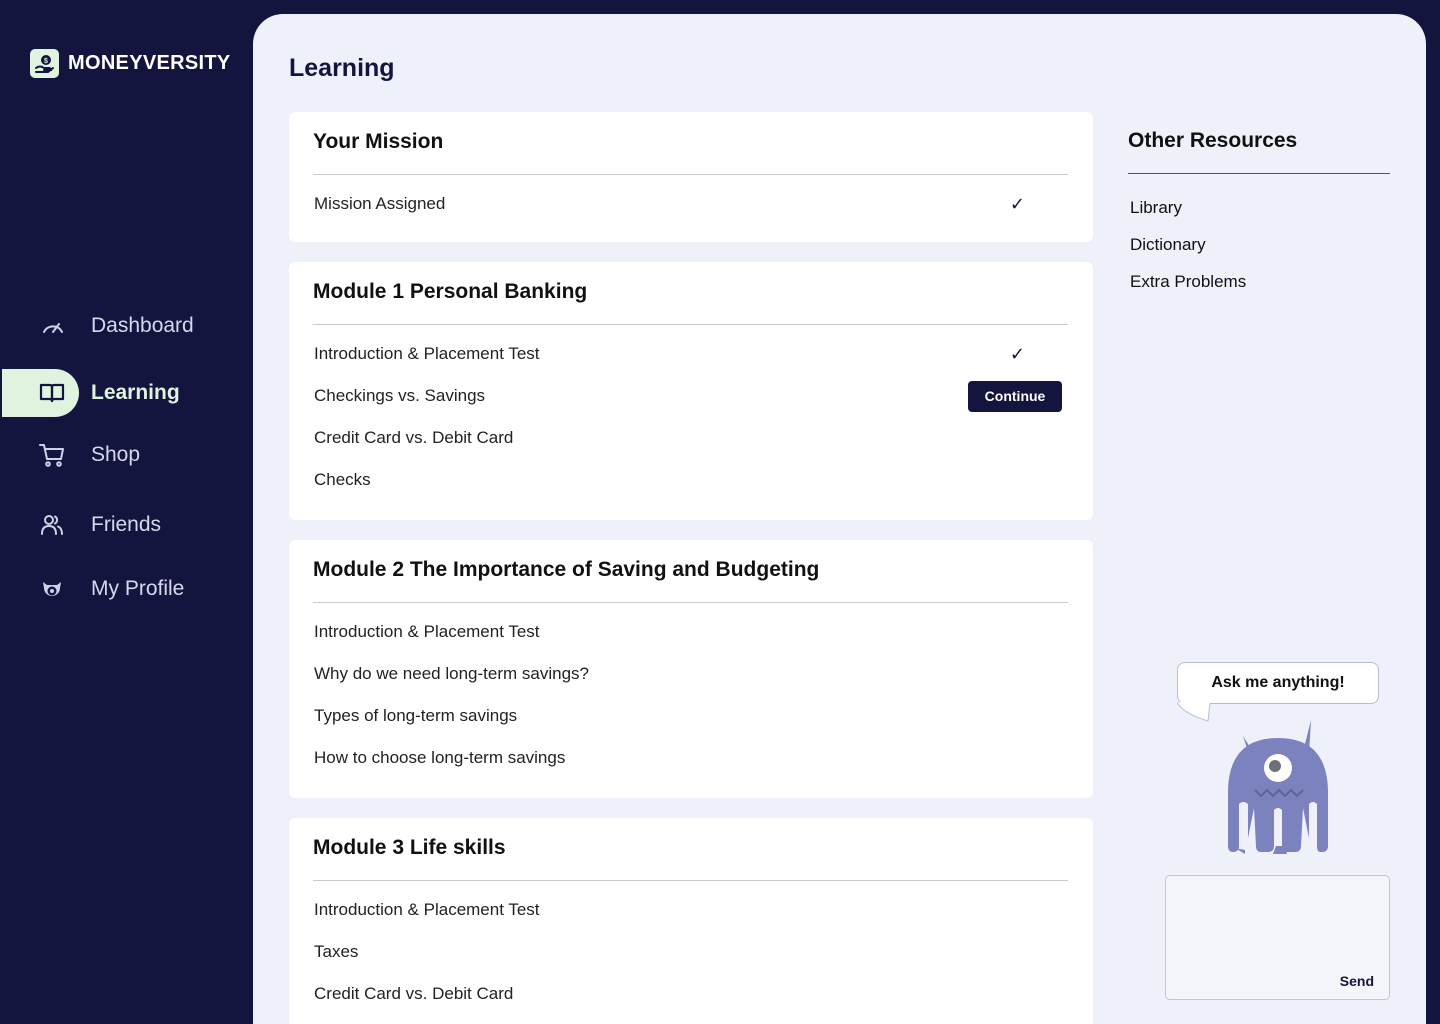 This screenshot has width=1440, height=1024. I want to click on mission-card: Your Mission Mission Assigned ✓, so click(691, 177).